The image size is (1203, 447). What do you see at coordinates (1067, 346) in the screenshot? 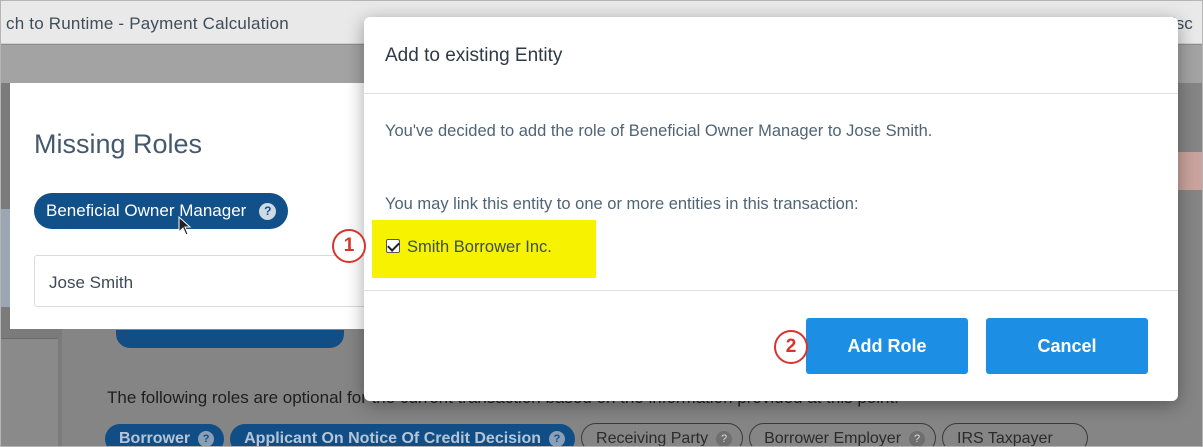
I see `cancel-button: Cancel` at bounding box center [1067, 346].